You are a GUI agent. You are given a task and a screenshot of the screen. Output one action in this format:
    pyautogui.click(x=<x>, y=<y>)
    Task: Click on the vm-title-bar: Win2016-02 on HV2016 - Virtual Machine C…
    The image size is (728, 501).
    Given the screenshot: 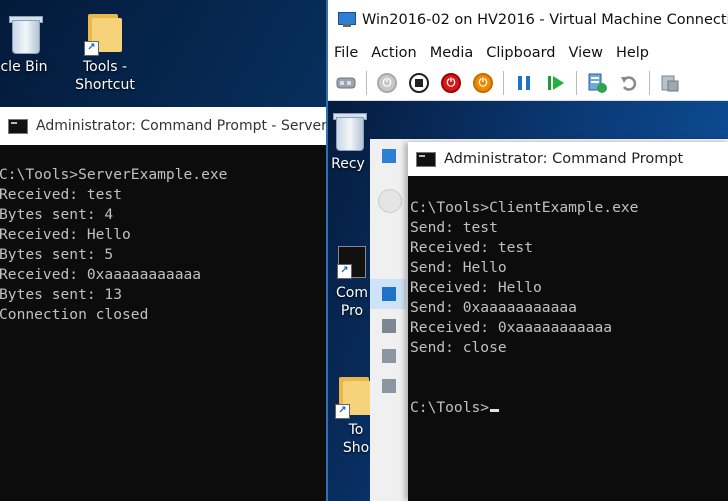 What is the action you would take?
    pyautogui.click(x=528, y=20)
    